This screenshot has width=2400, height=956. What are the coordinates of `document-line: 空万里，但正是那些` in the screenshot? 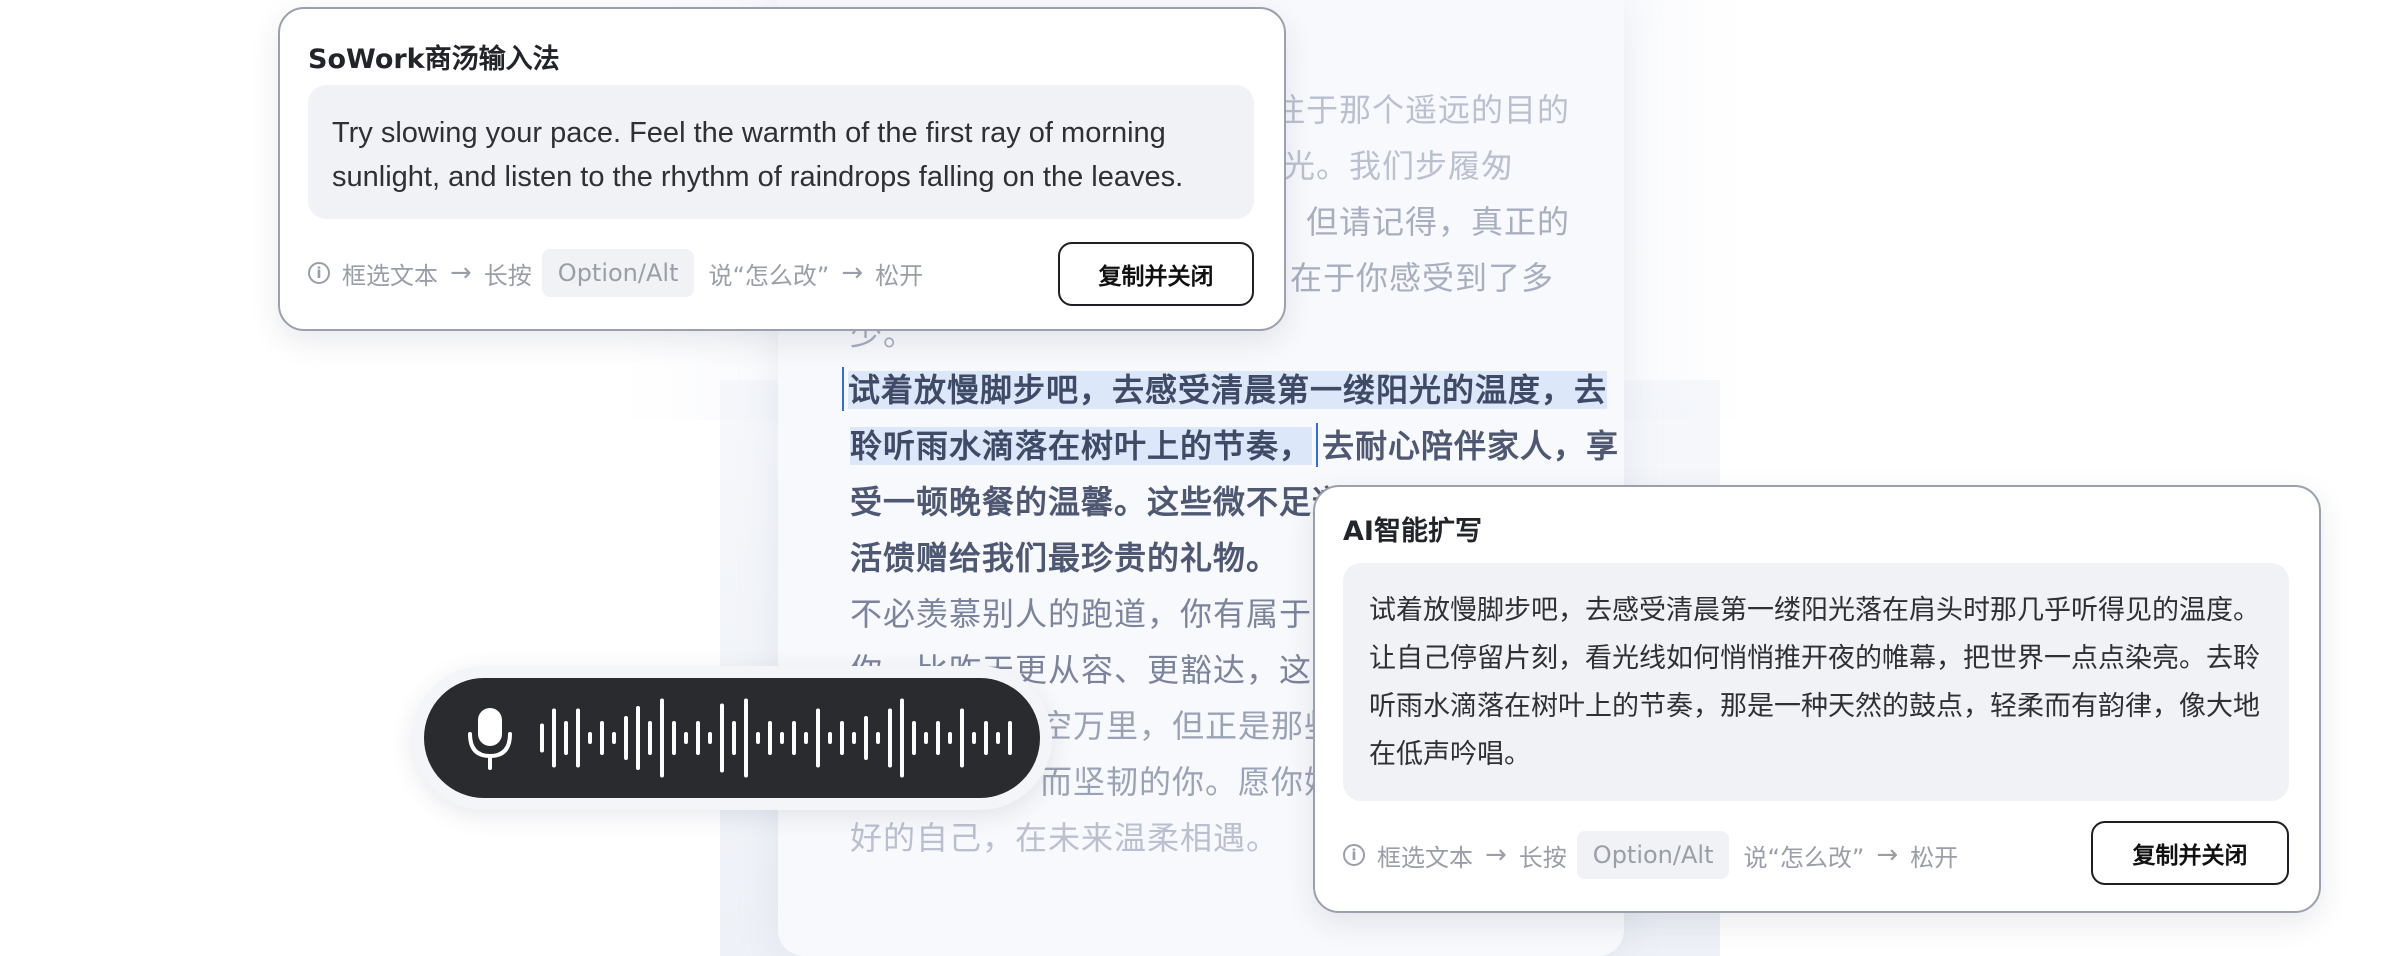 It's located at (1189, 726).